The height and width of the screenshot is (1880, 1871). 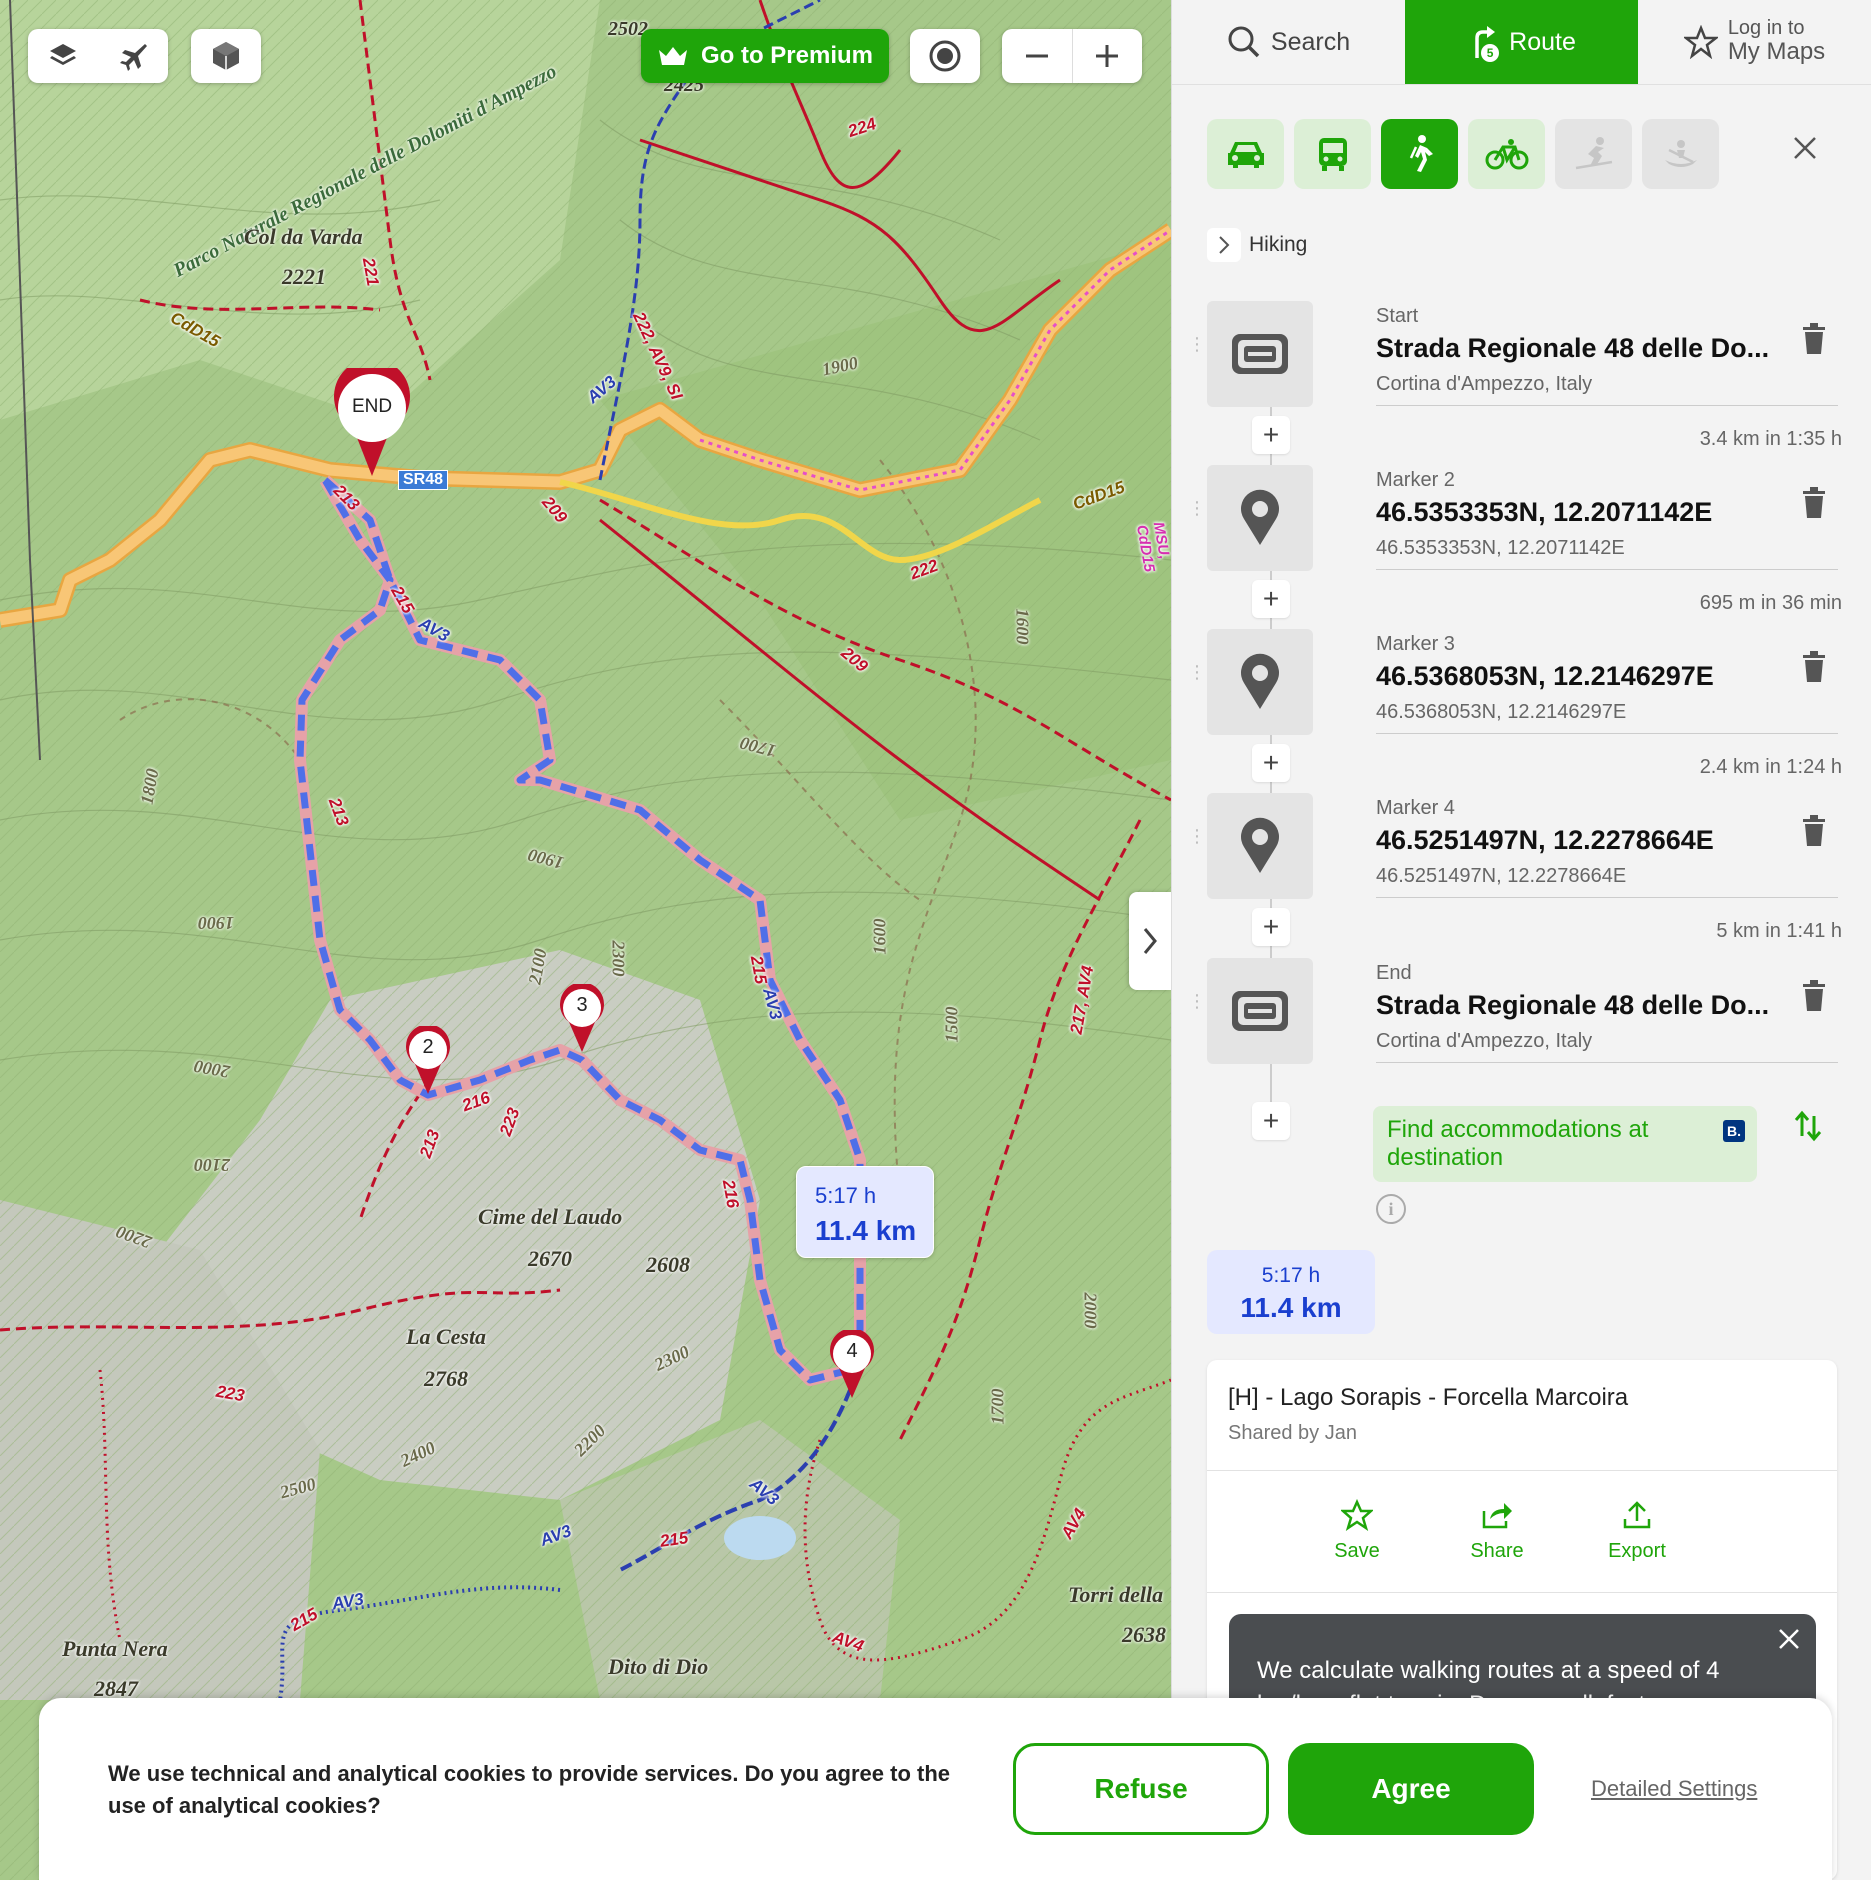 I want to click on routing-profile-selector: Hiking, so click(x=1257, y=245).